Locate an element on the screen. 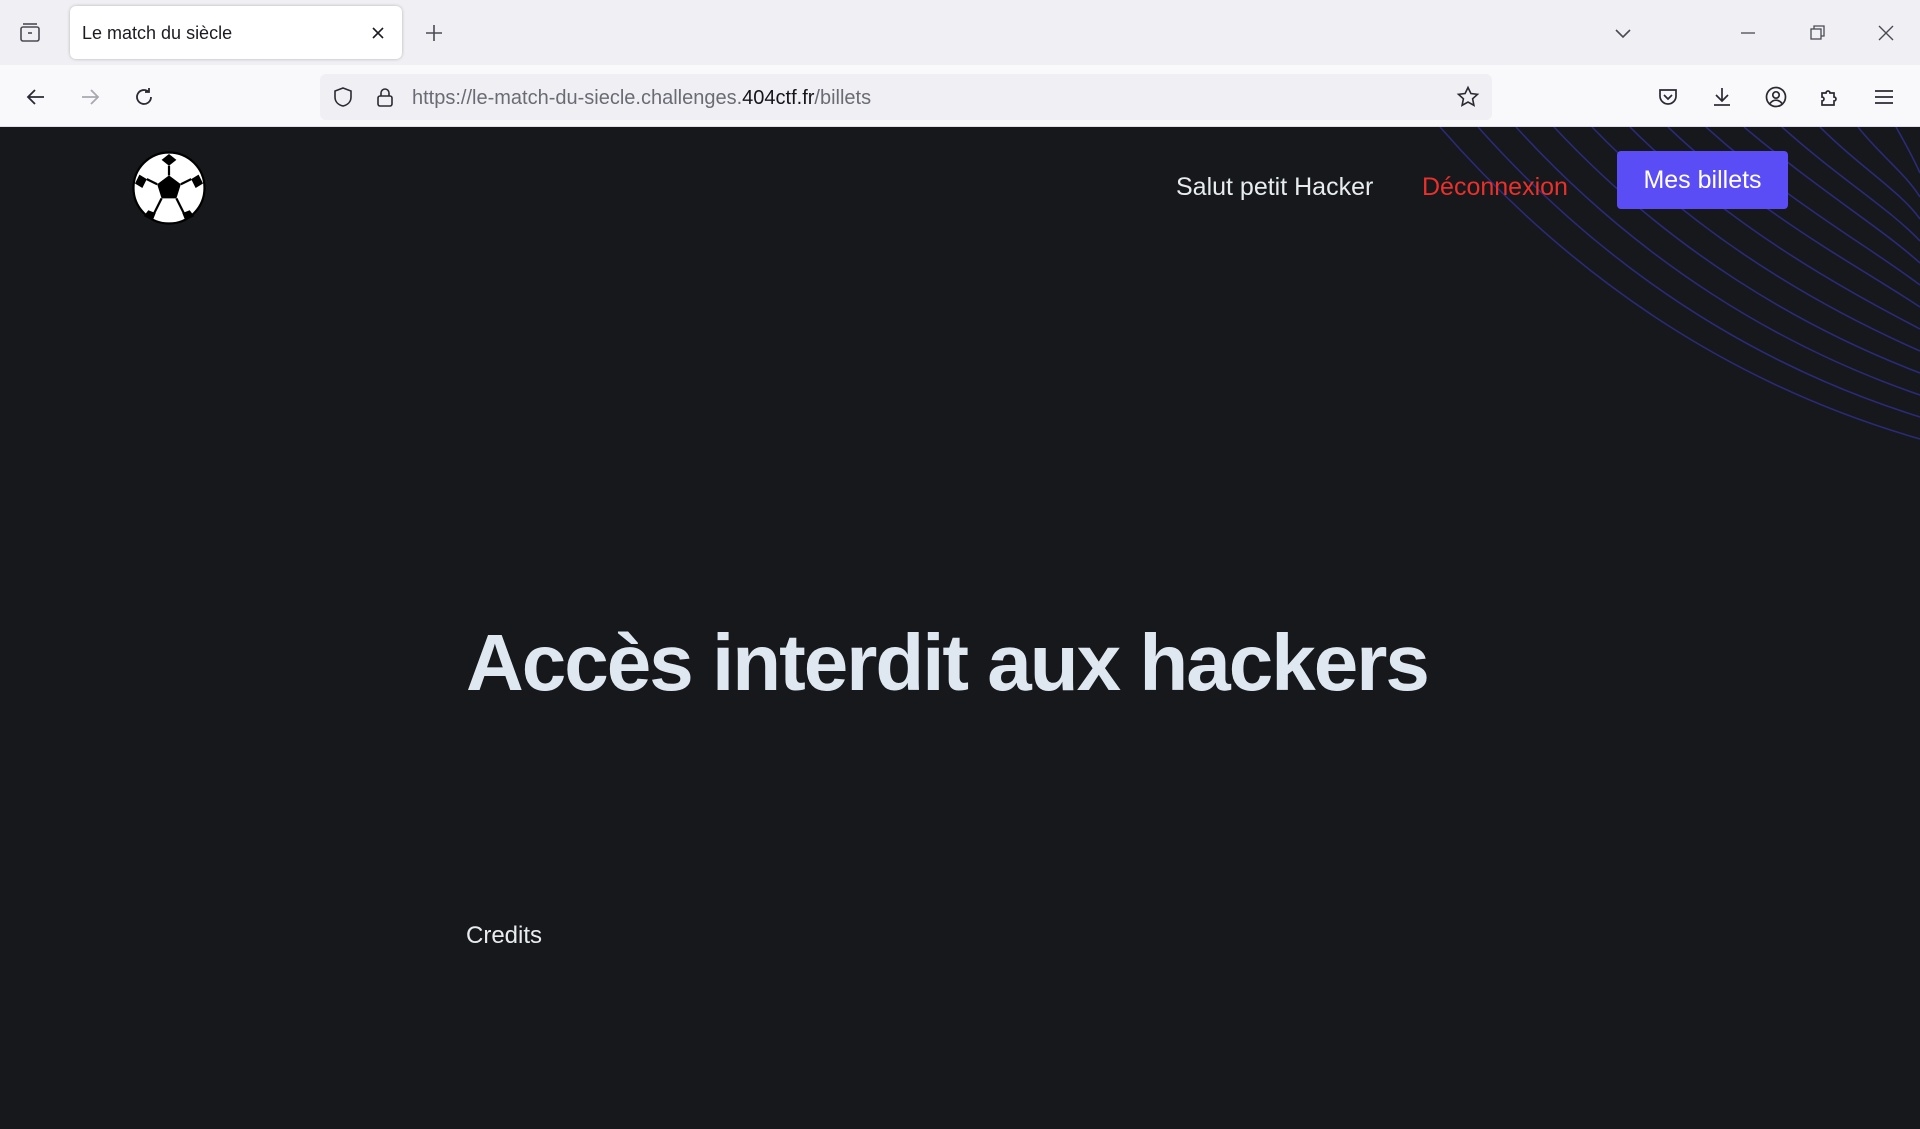 The width and height of the screenshot is (1920, 1129). tab-list-icon is located at coordinates (30, 32).